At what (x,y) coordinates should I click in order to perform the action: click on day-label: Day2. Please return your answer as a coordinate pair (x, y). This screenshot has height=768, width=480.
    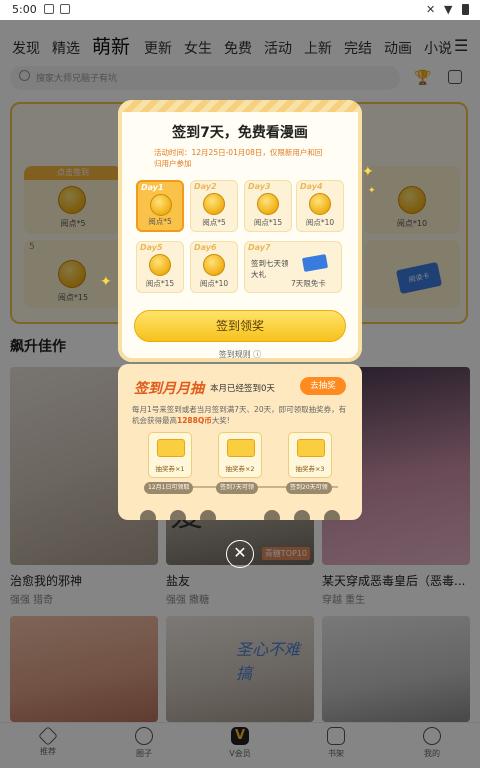
    Looking at the image, I should click on (205, 186).